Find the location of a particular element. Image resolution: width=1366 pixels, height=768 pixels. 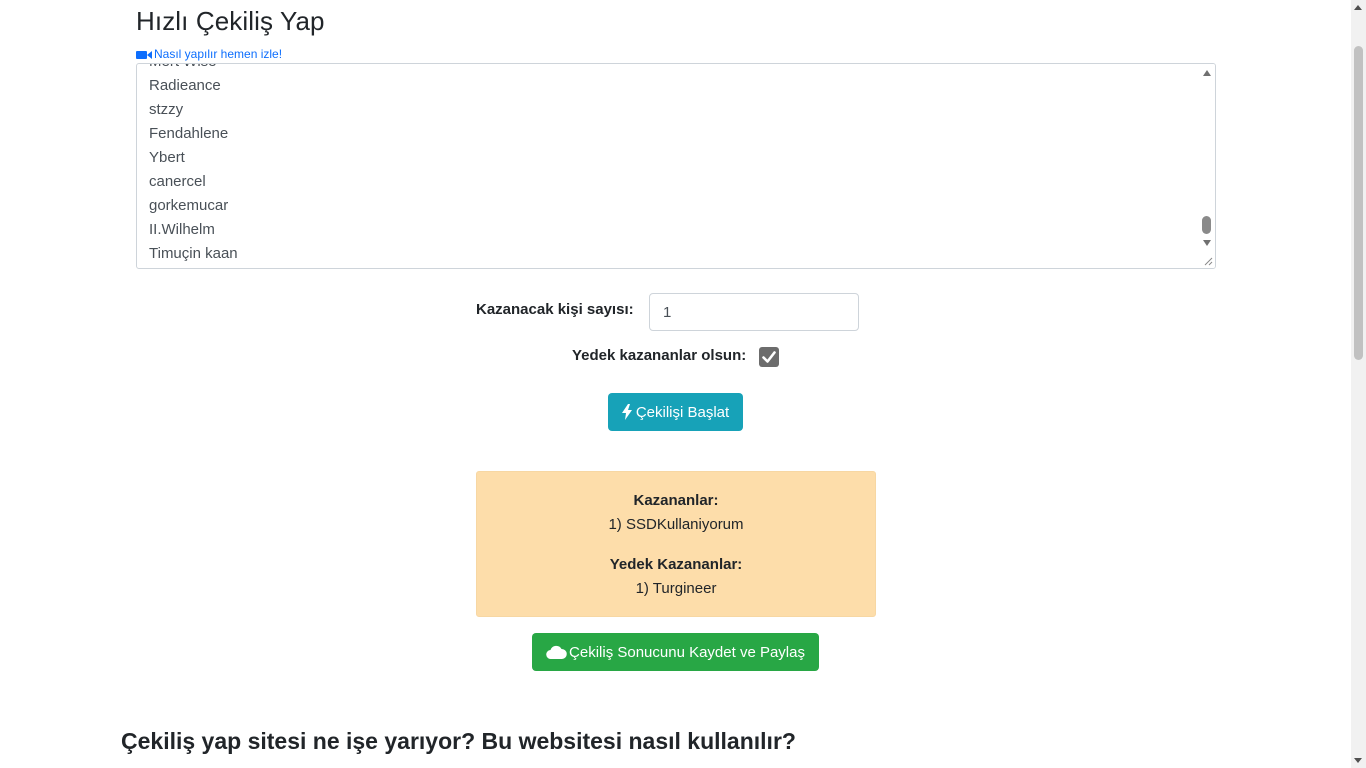

save-share-label: Çekiliş Sonucunu Kaydet ve Paylaş is located at coordinates (687, 652).